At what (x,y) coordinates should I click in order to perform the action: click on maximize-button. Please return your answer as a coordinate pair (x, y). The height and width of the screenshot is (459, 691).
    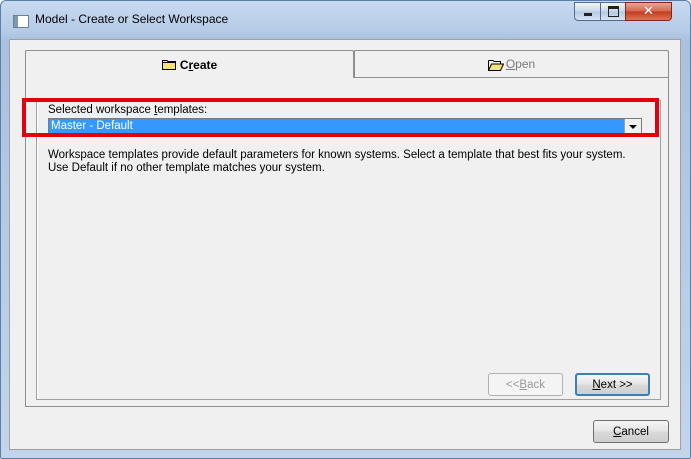
    Looking at the image, I should click on (613, 11).